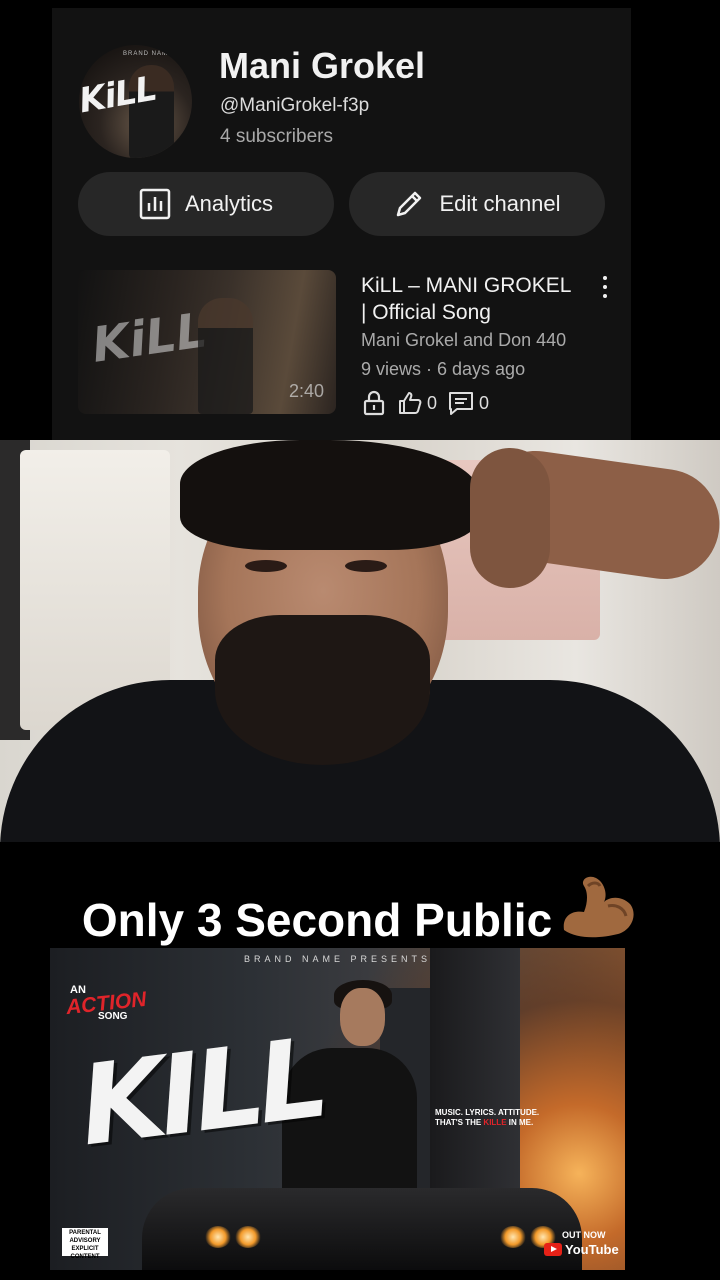 Image resolution: width=720 pixels, height=1280 pixels. What do you see at coordinates (337, 959) in the screenshot?
I see `poster-presents: BRAND NAME PRESENTS` at bounding box center [337, 959].